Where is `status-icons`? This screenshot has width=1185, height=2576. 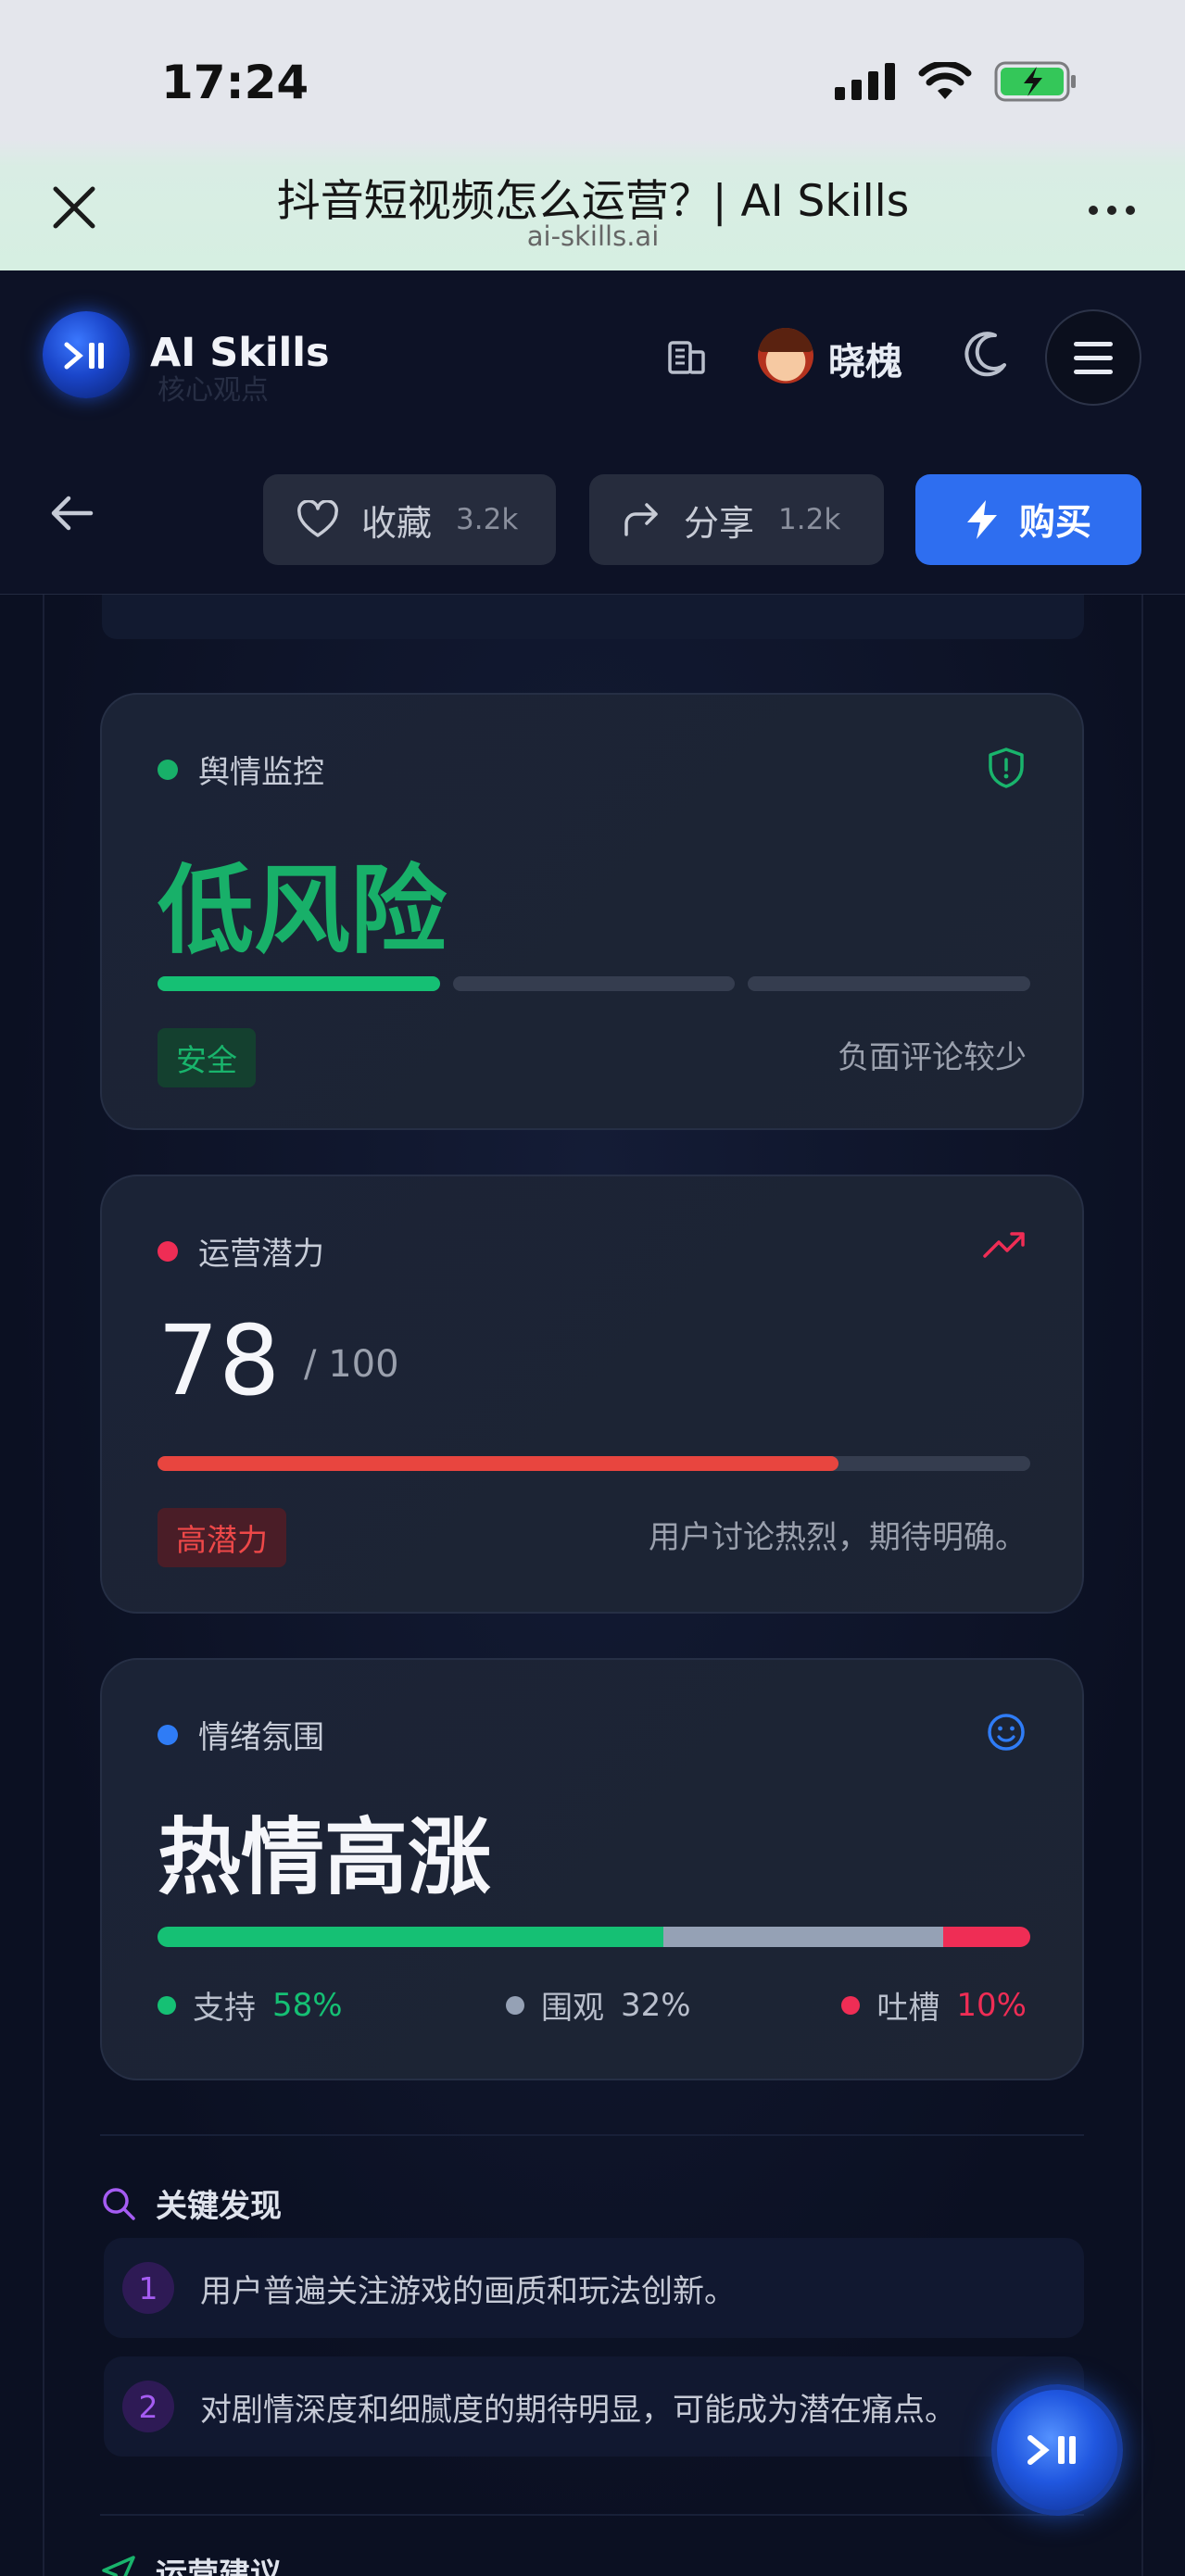 status-icons is located at coordinates (957, 81).